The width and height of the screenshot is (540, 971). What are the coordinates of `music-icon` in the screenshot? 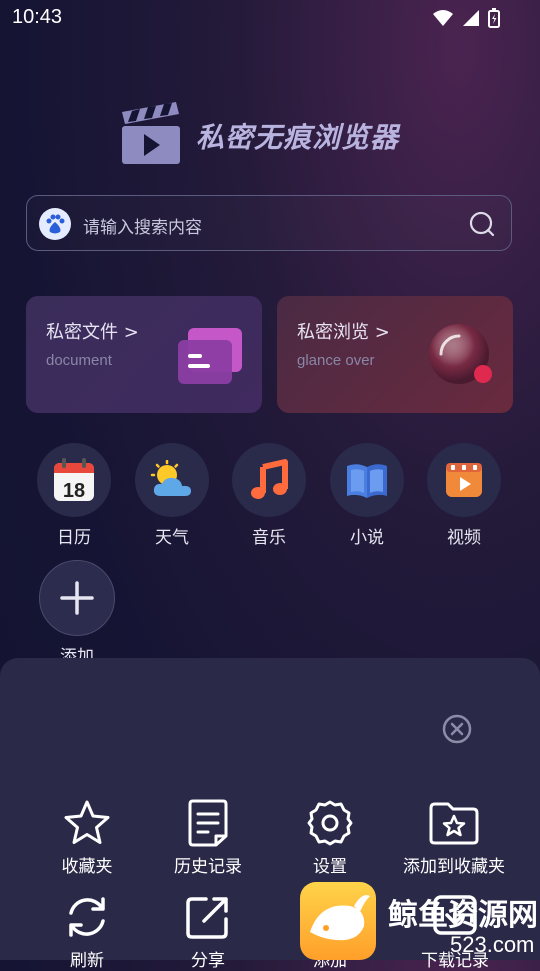 It's located at (269, 479).